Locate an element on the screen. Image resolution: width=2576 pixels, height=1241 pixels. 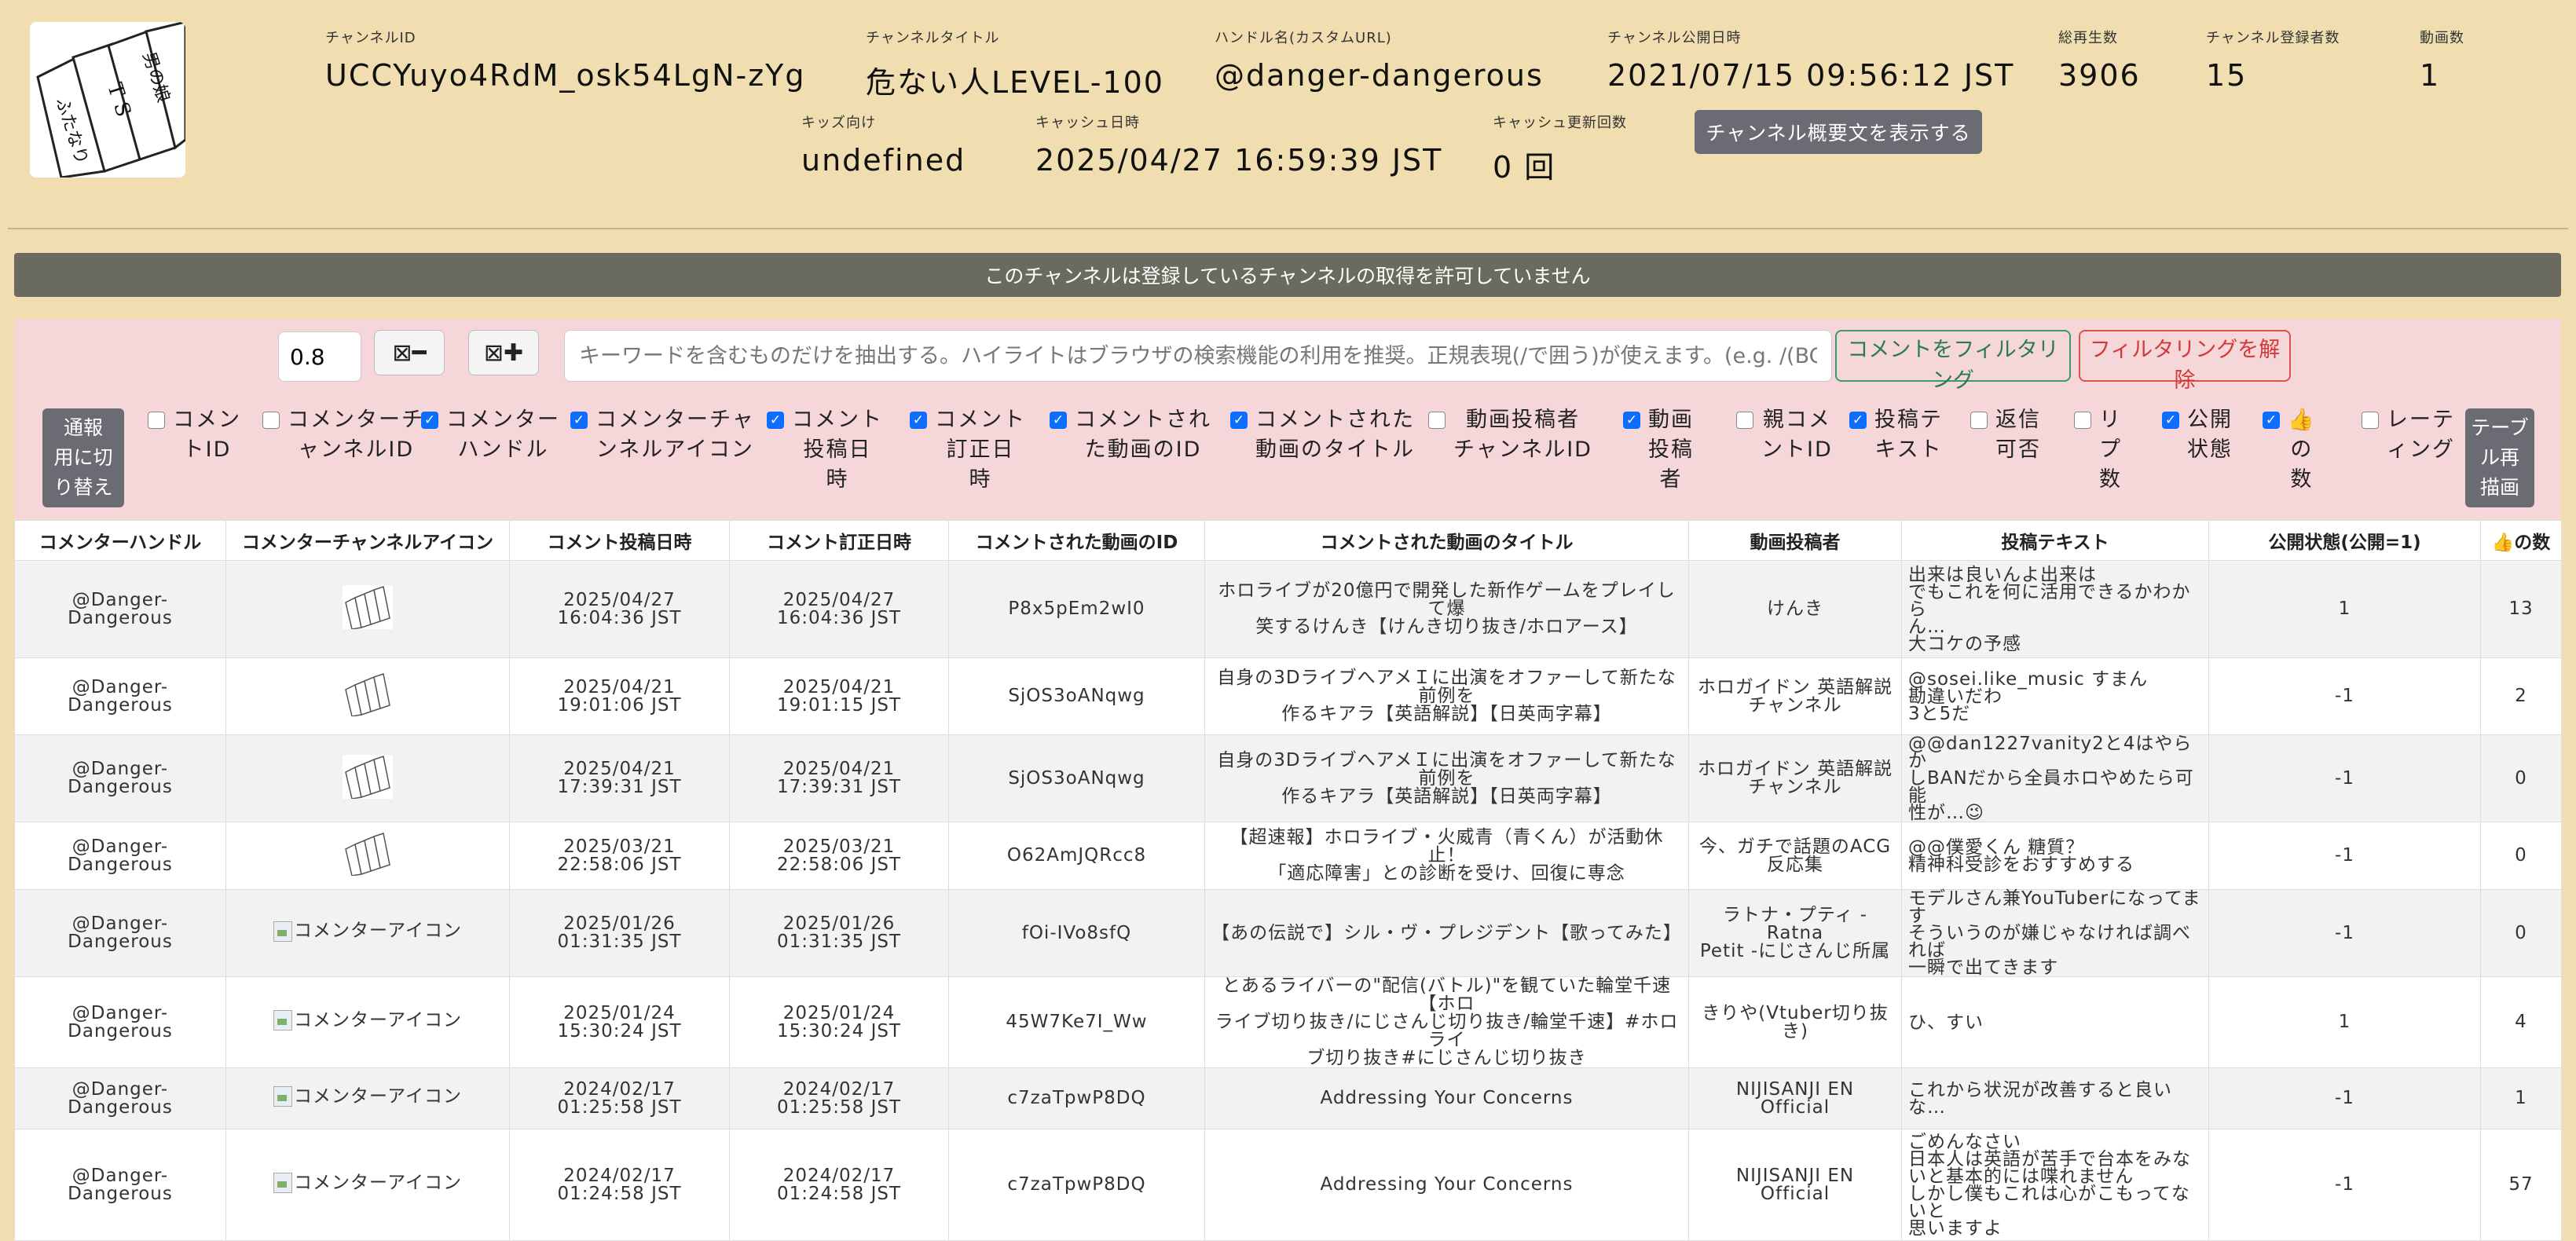
commenter-avatar-icon is located at coordinates (368, 854).